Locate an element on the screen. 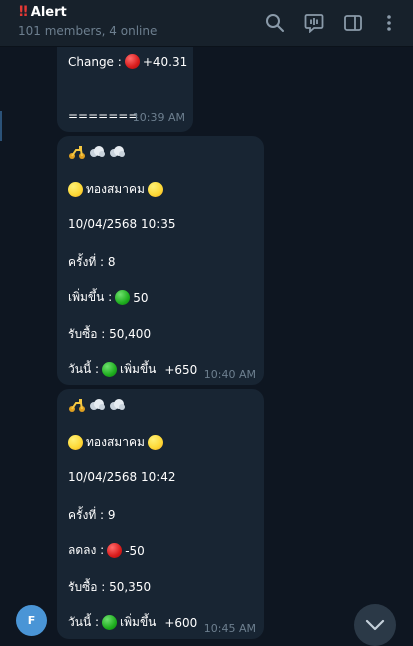  chat-title-row: !! Alert is located at coordinates (42, 12).